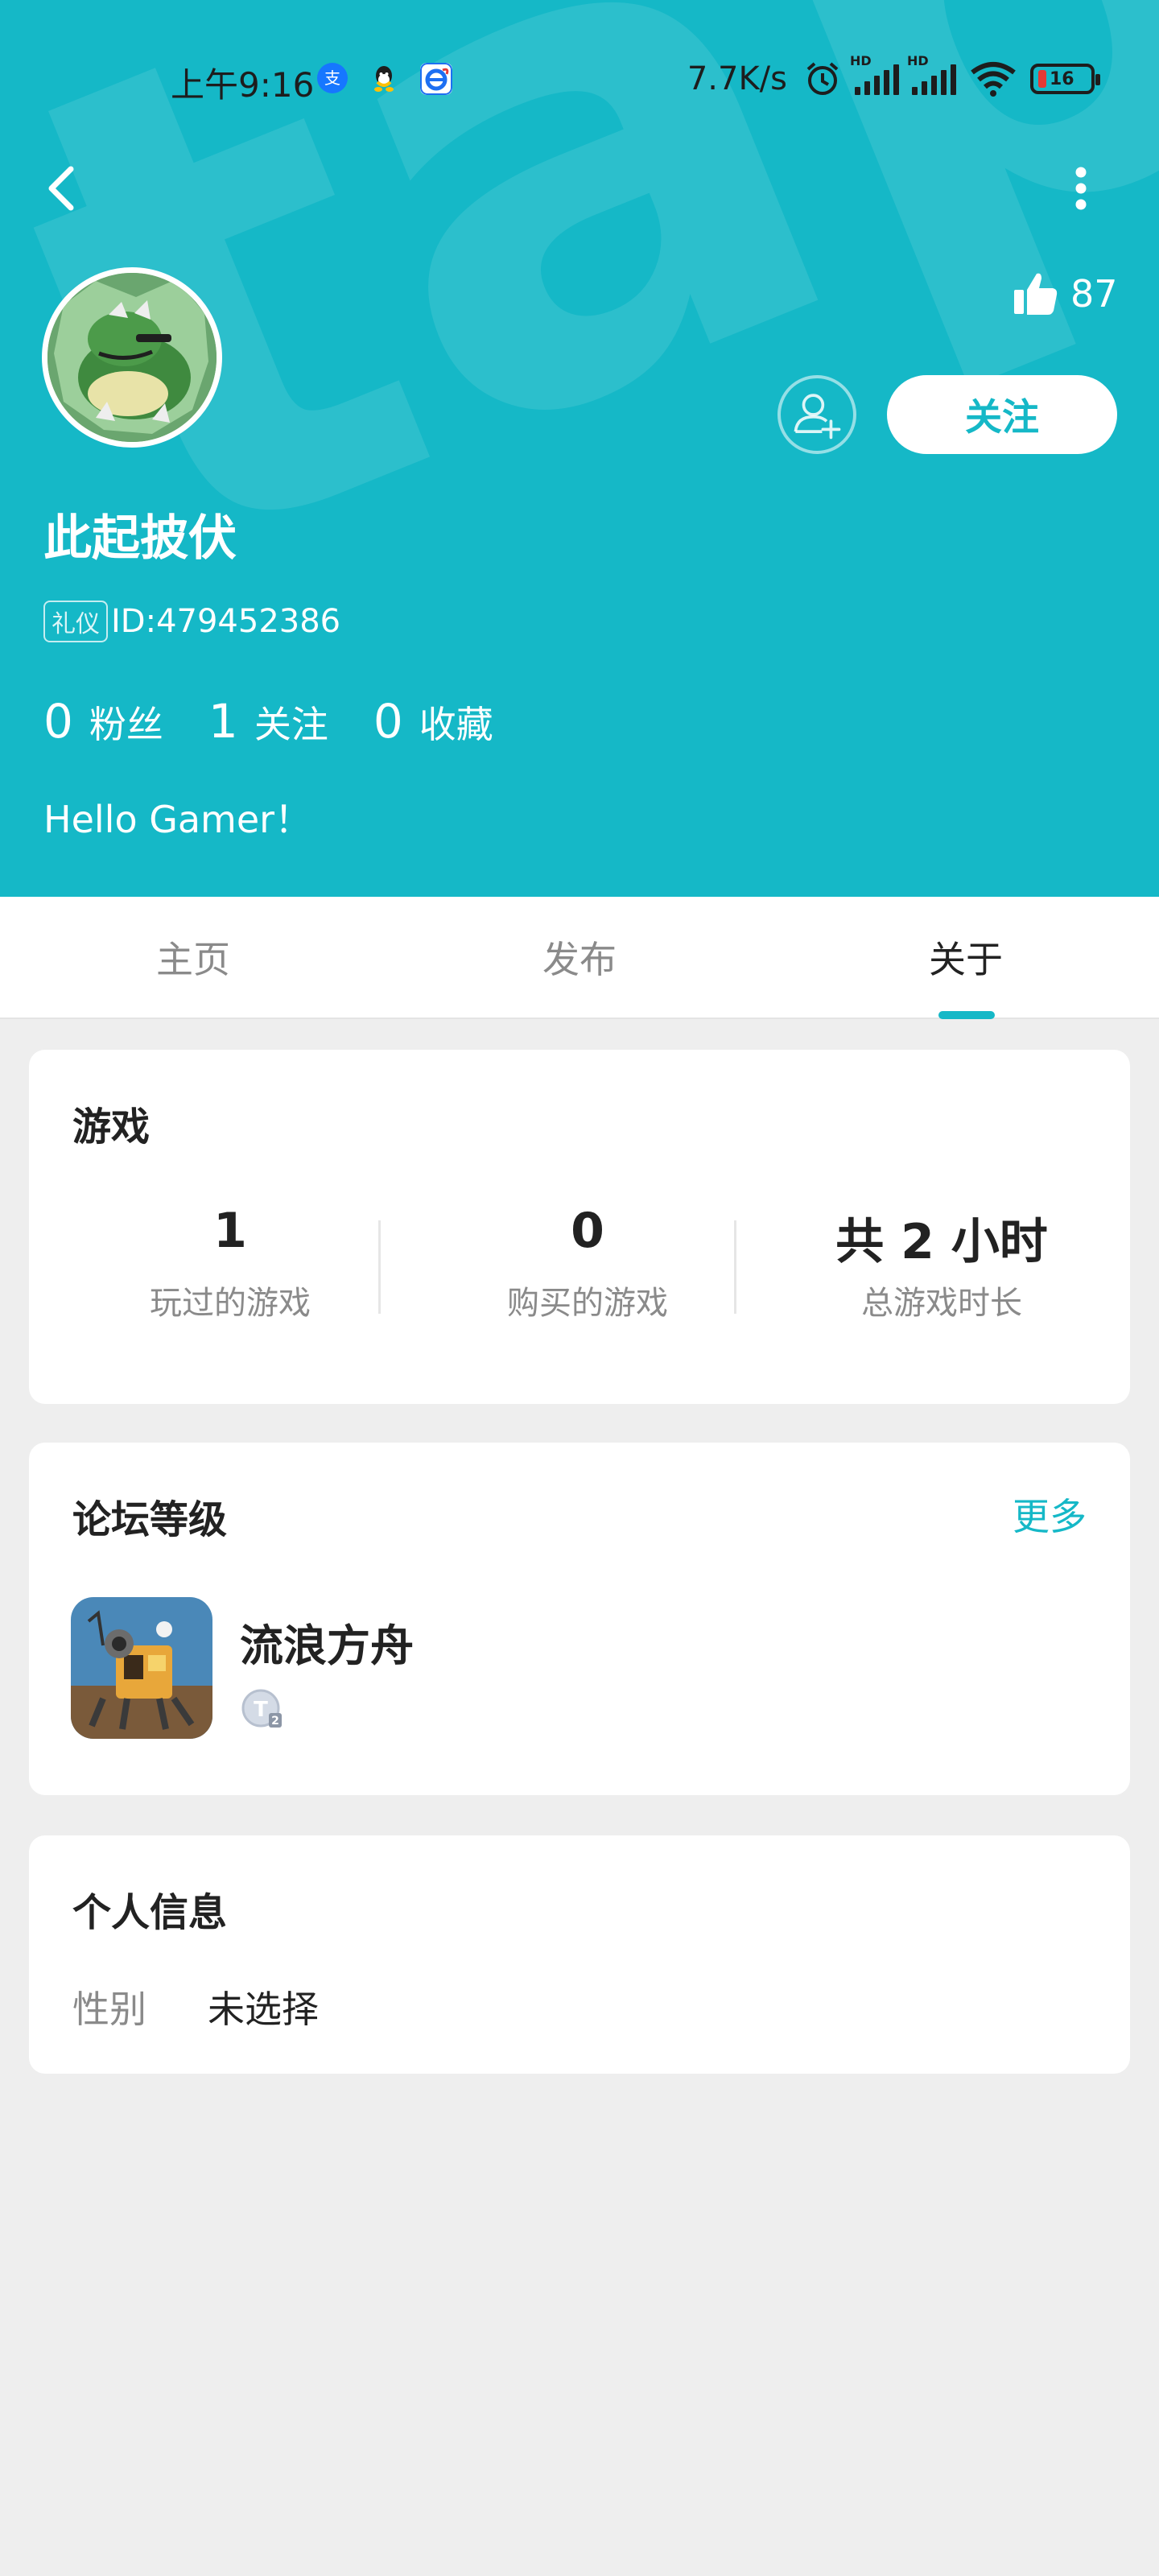  I want to click on alipay-icon: 支, so click(332, 78).